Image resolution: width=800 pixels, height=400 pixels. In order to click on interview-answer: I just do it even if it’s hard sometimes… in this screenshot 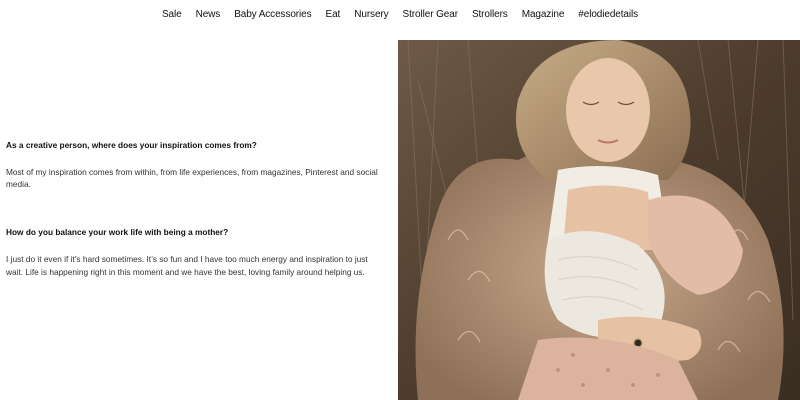, I will do `click(187, 265)`.